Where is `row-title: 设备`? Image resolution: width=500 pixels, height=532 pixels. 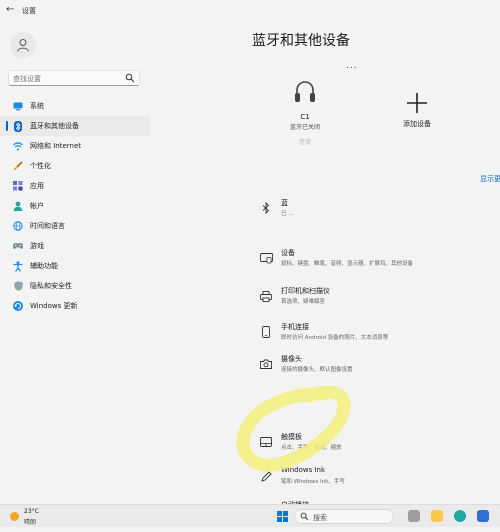
row-title: 设备 is located at coordinates (288, 253).